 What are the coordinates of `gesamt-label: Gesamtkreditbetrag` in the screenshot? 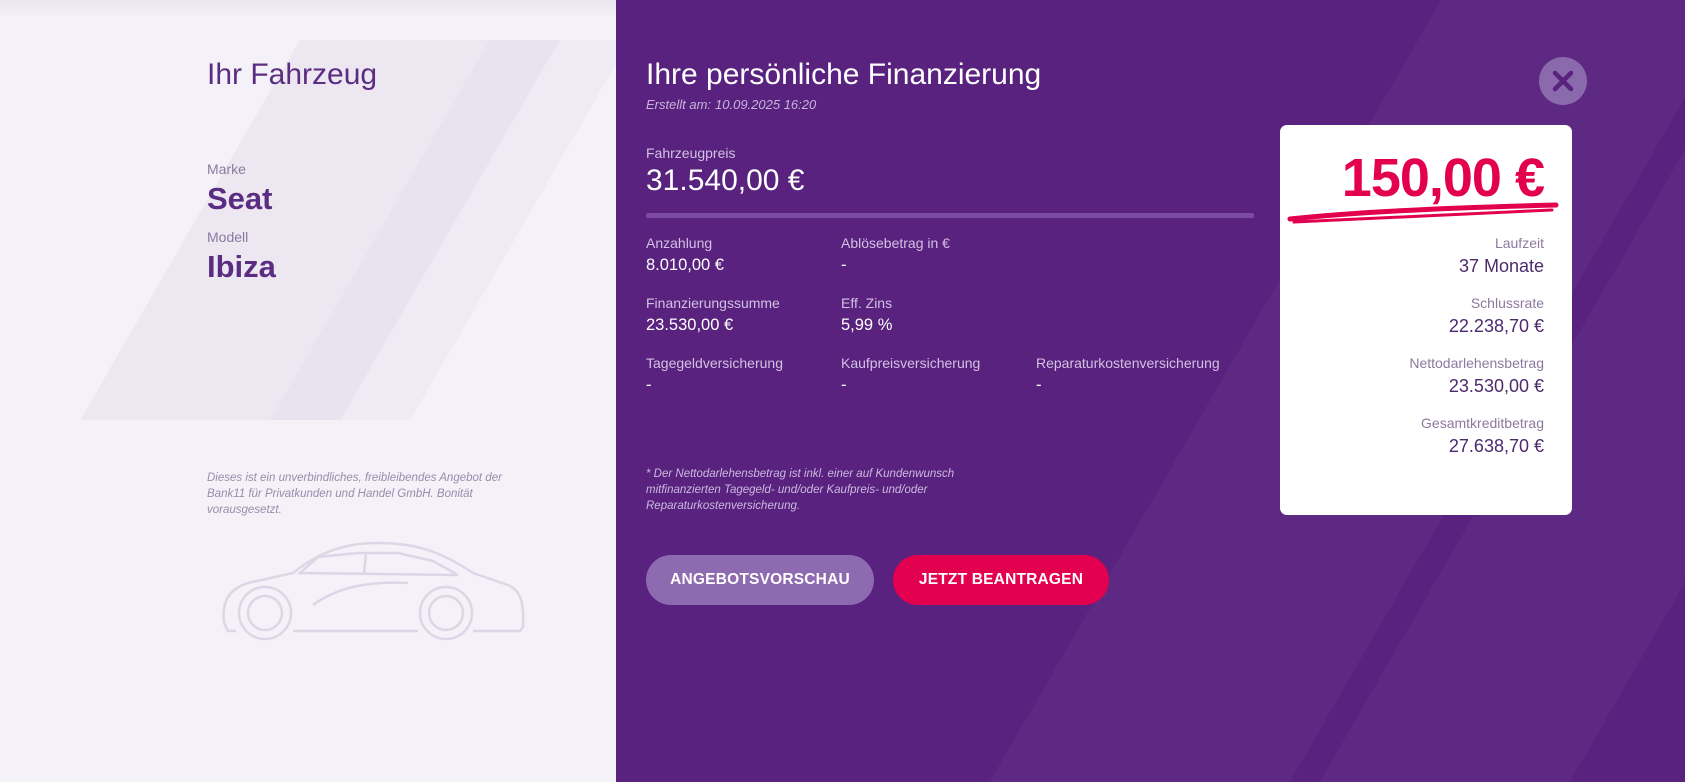 It's located at (1482, 423).